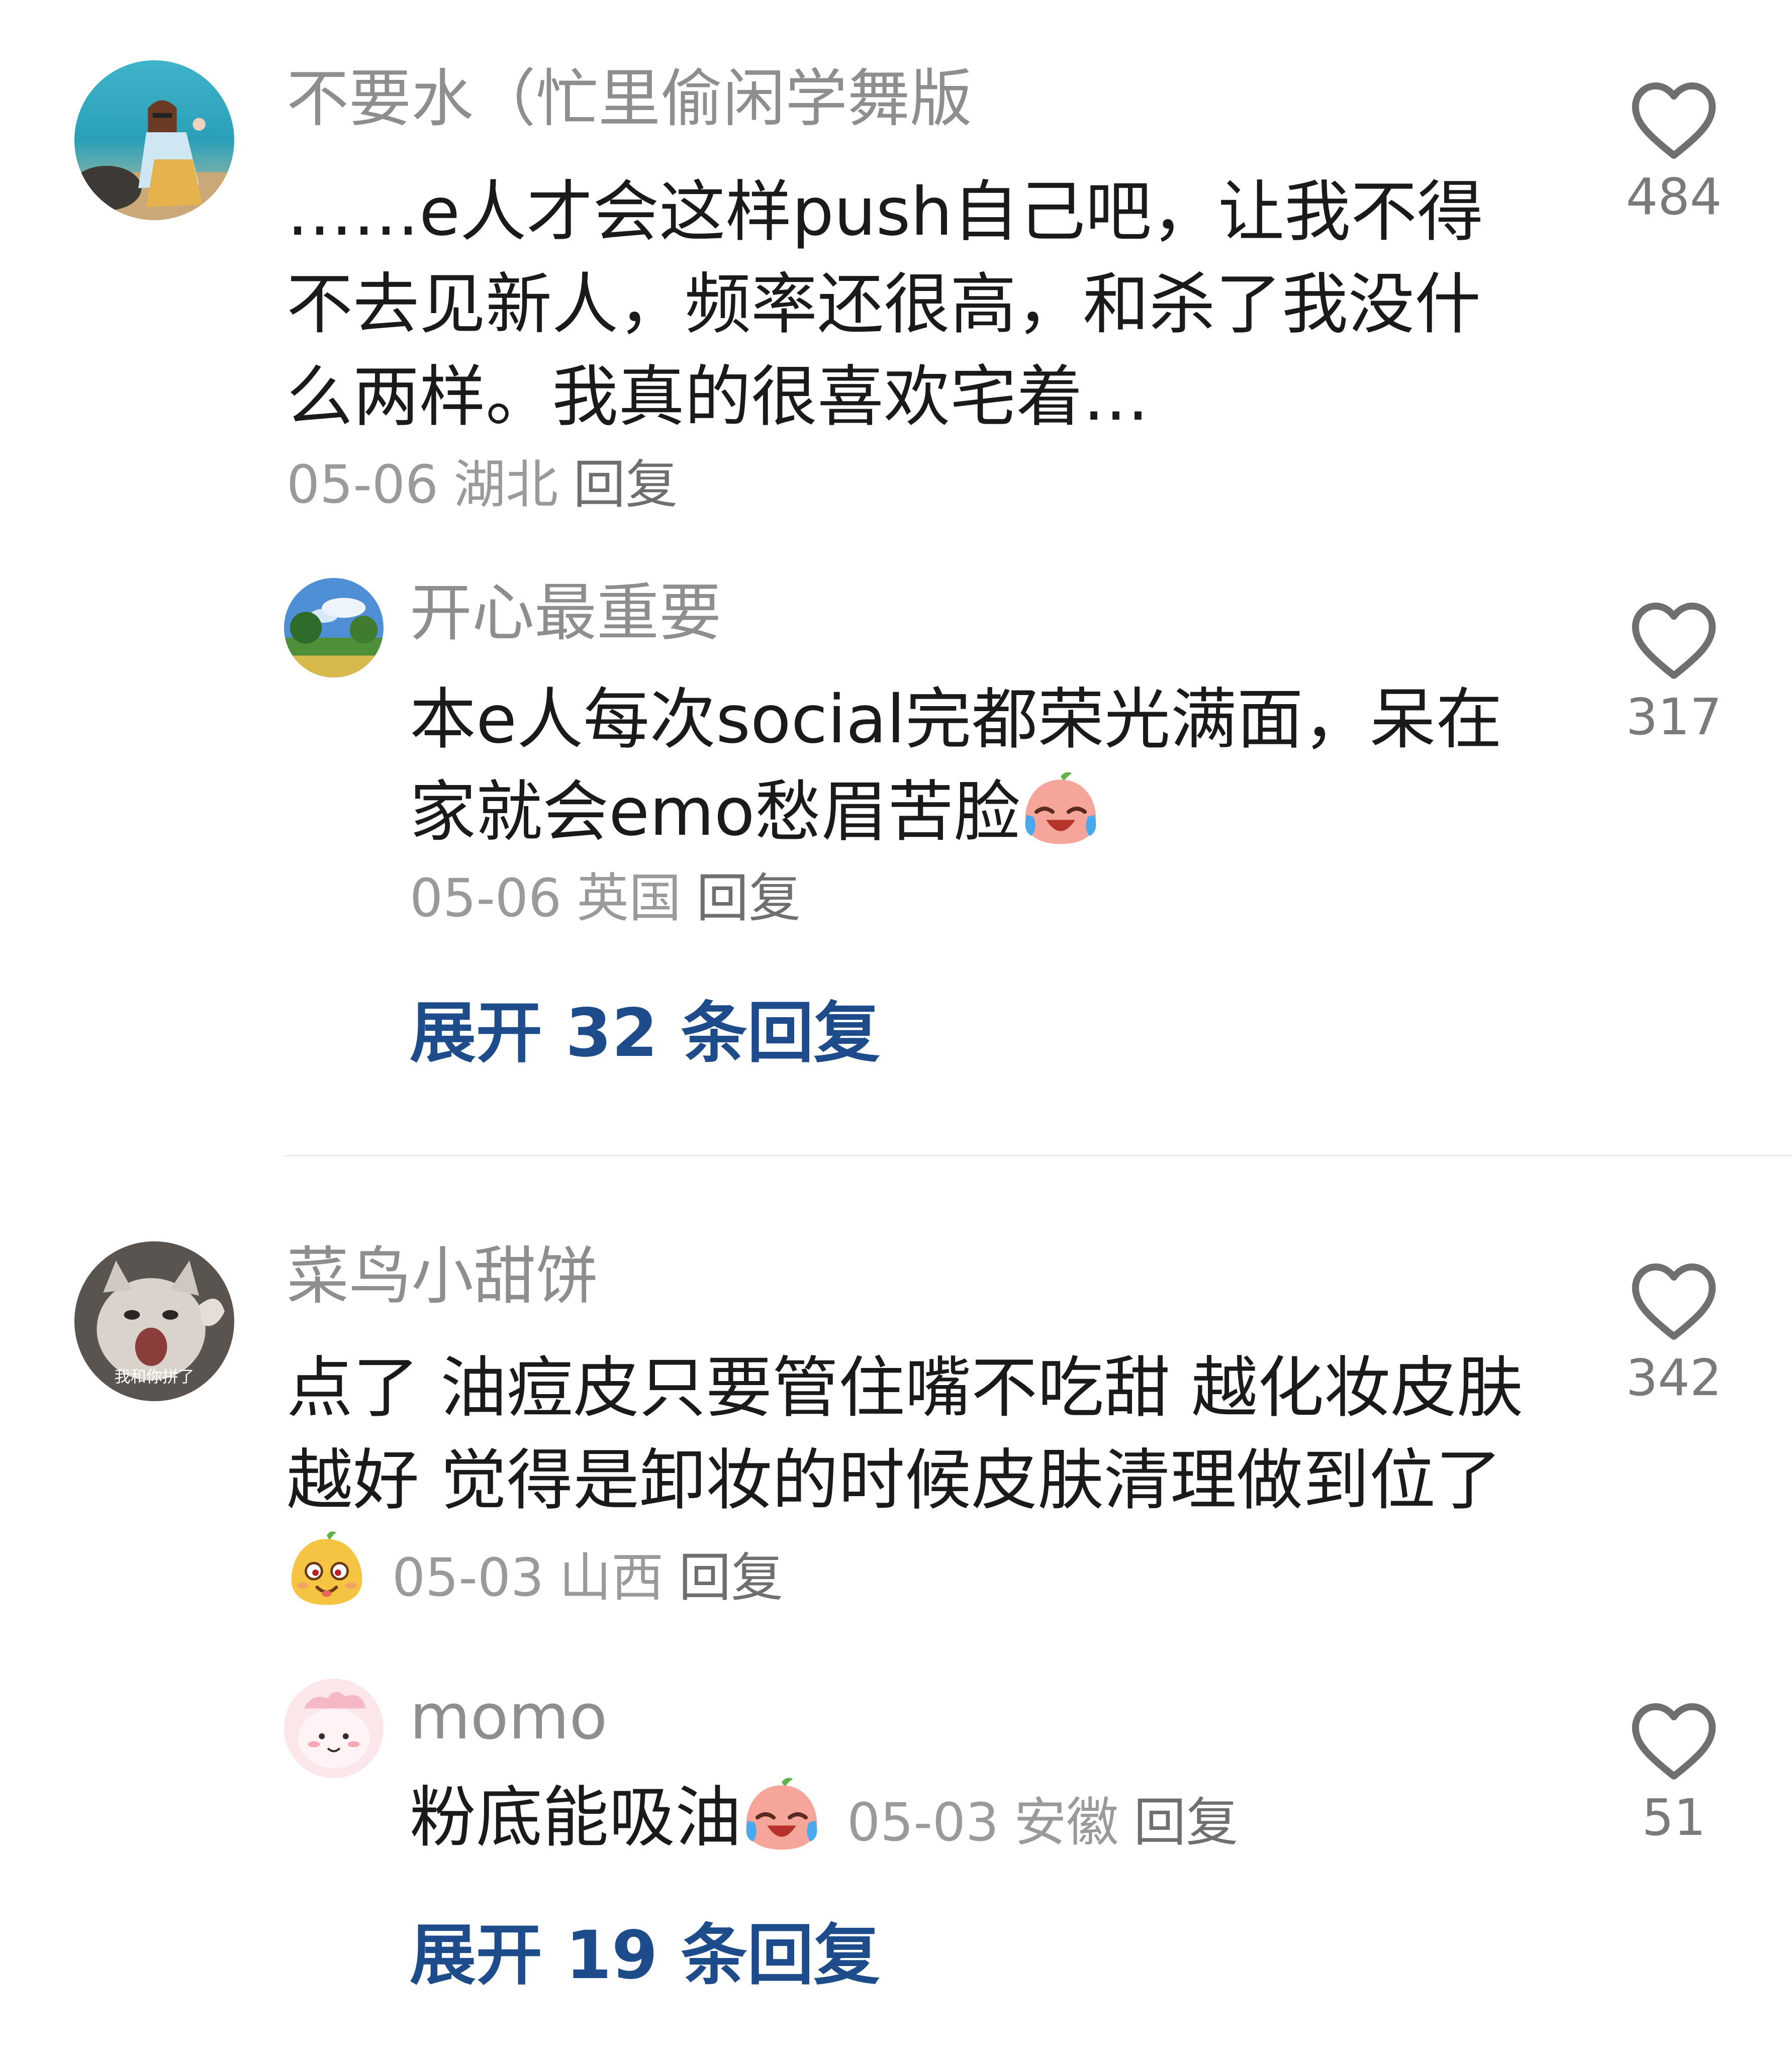  I want to click on like-button: 317, so click(1674, 671).